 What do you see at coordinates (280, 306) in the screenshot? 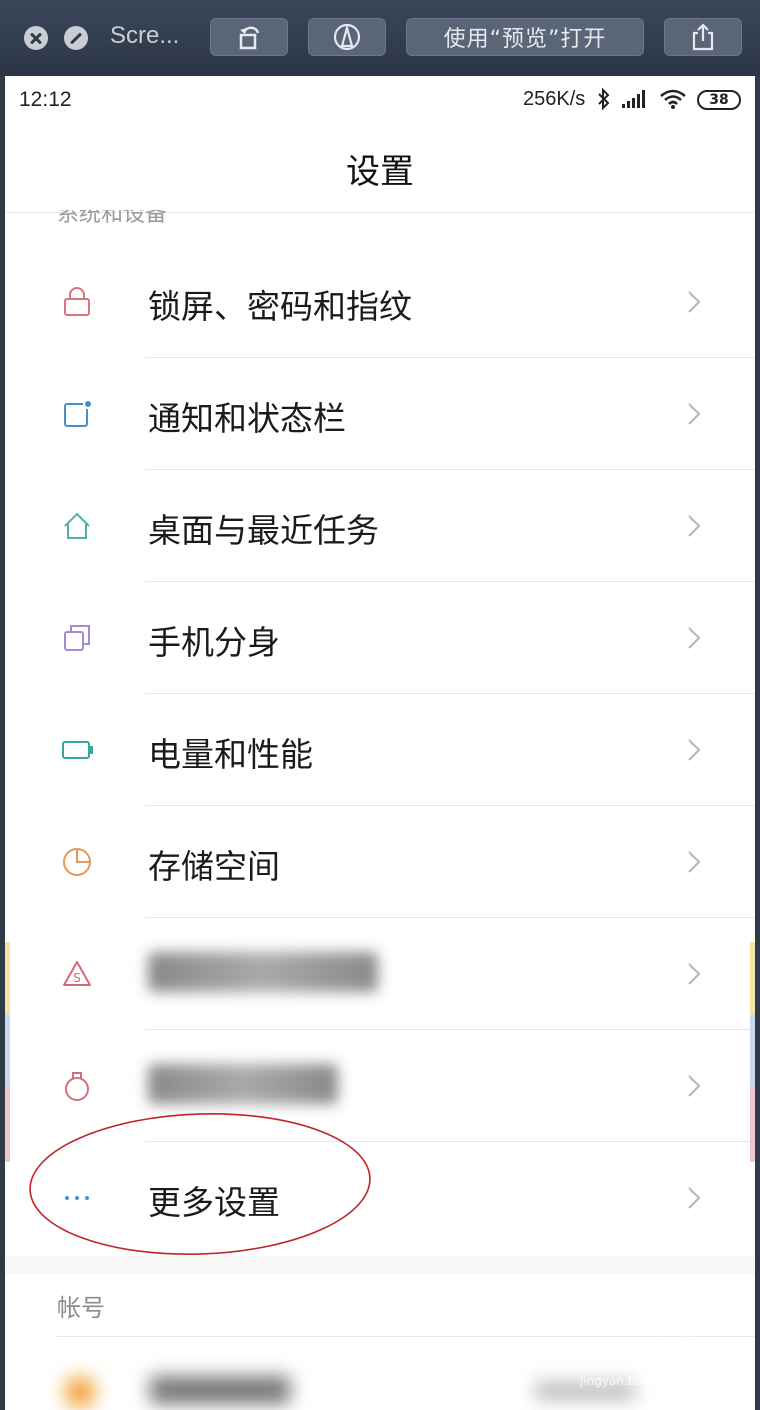
I see `settings-row-label: 锁屏、密码和指纹` at bounding box center [280, 306].